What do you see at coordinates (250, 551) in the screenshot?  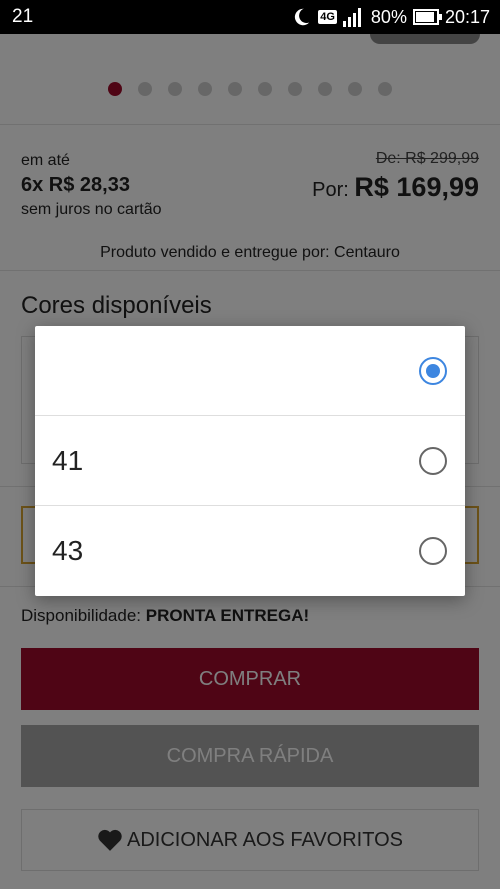 I see `size-option: 43` at bounding box center [250, 551].